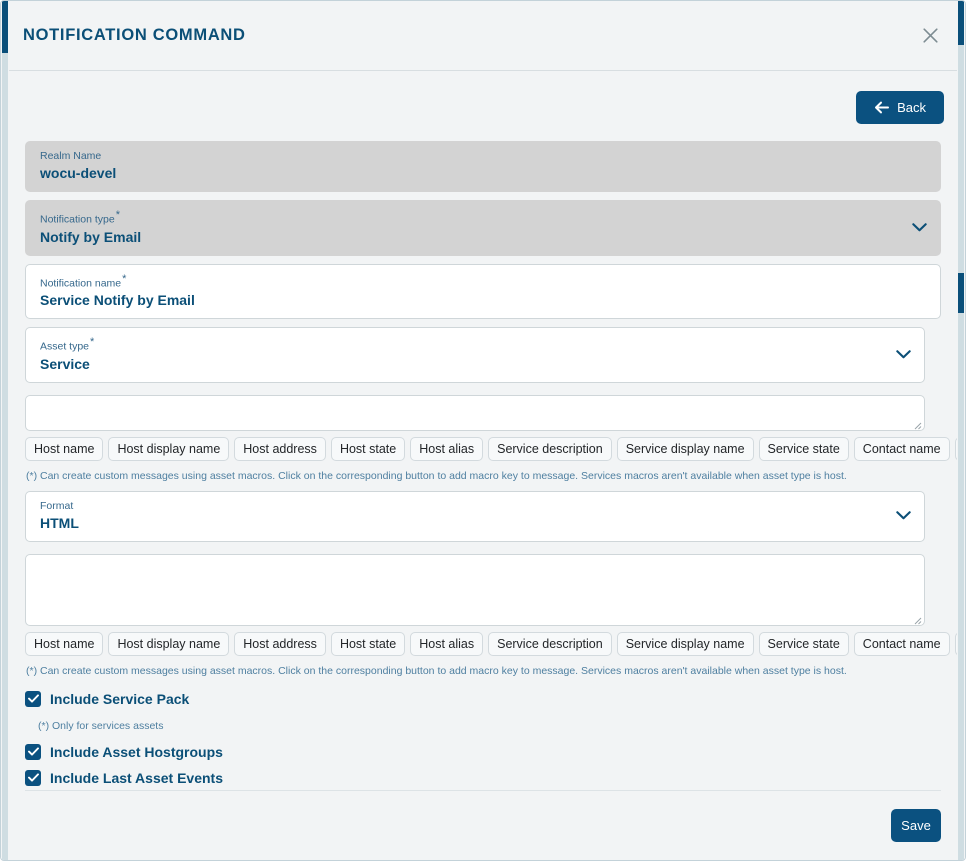 This screenshot has width=966, height=861. I want to click on format-value: HTML, so click(59, 522).